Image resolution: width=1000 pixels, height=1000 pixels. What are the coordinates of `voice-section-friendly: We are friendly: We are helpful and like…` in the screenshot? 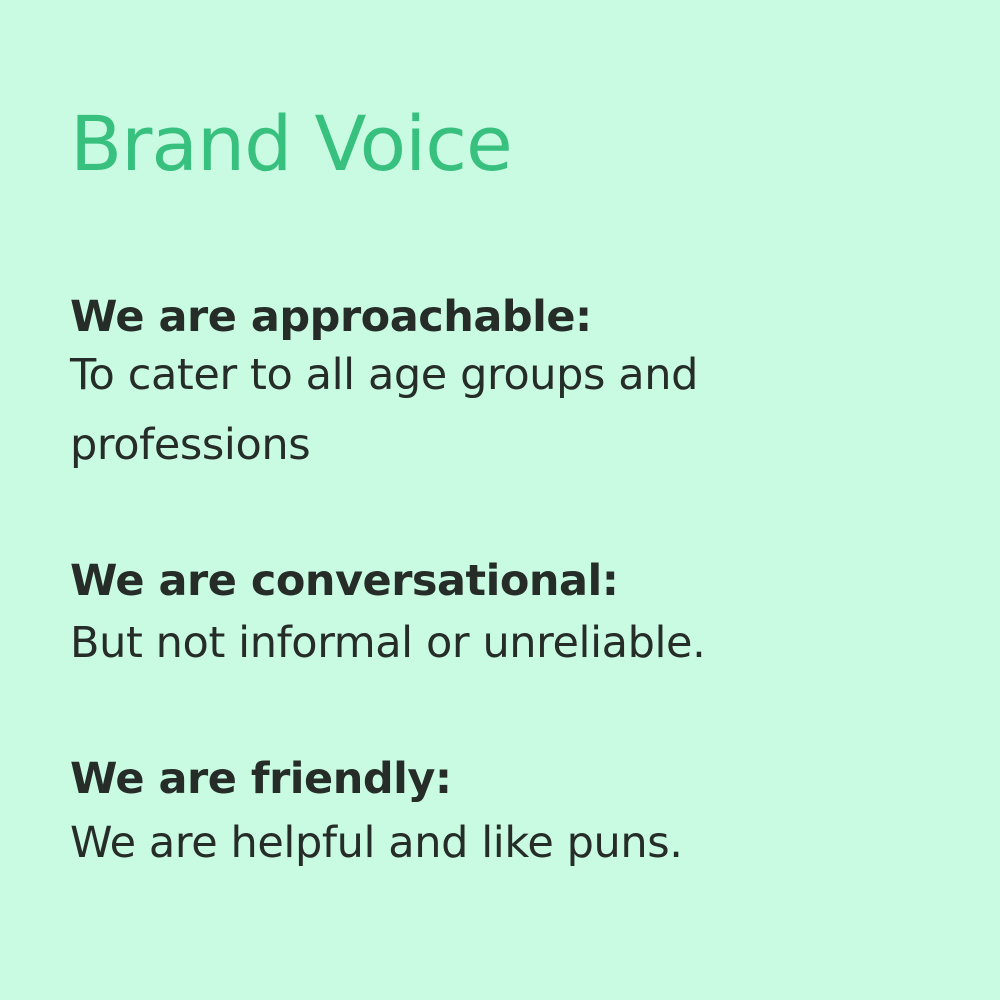 It's located at (500, 812).